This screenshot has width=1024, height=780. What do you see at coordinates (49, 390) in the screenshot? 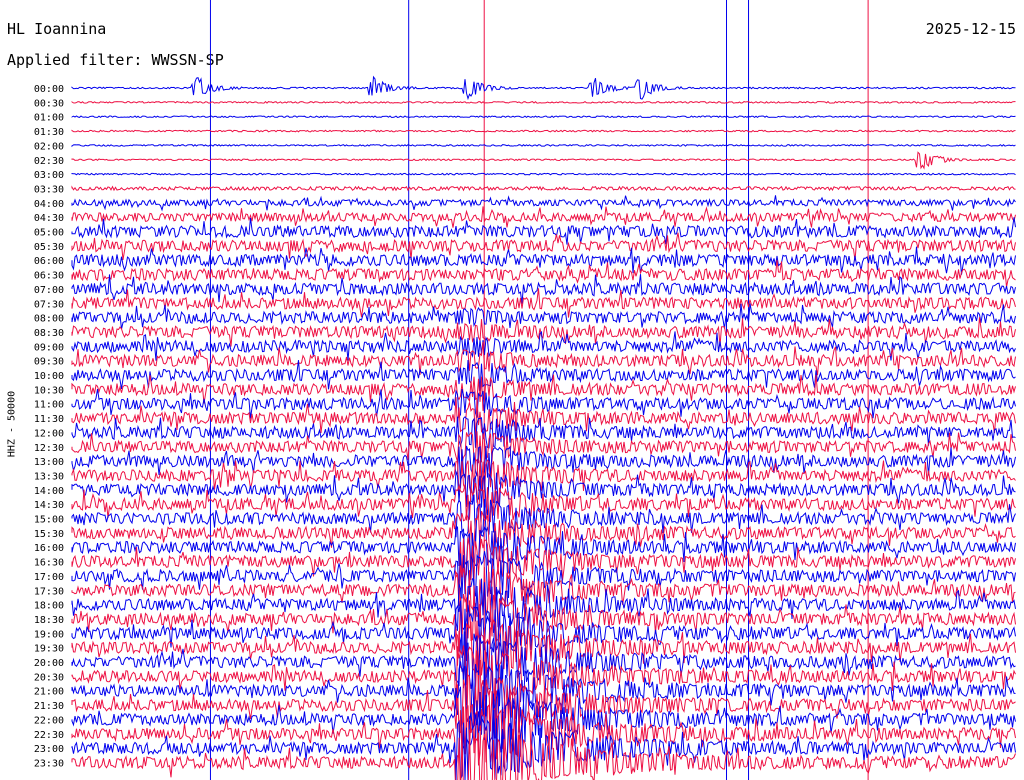
I see `row-label: 10:30` at bounding box center [49, 390].